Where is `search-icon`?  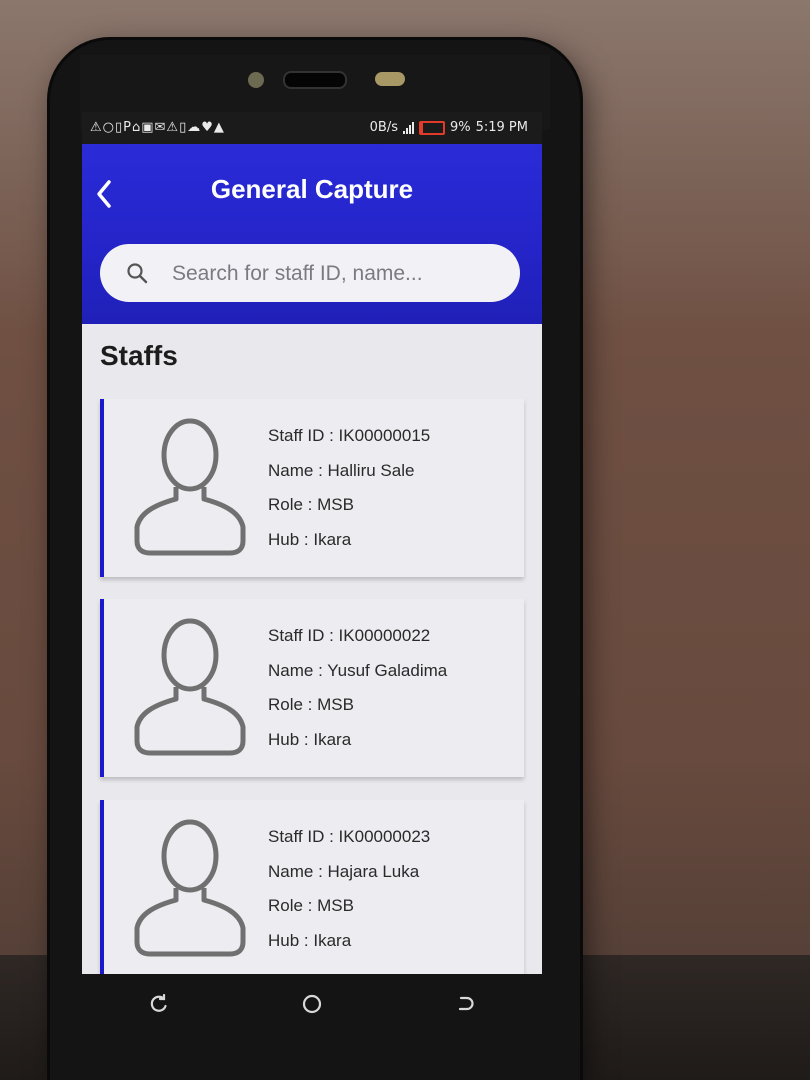
search-icon is located at coordinates (137, 273).